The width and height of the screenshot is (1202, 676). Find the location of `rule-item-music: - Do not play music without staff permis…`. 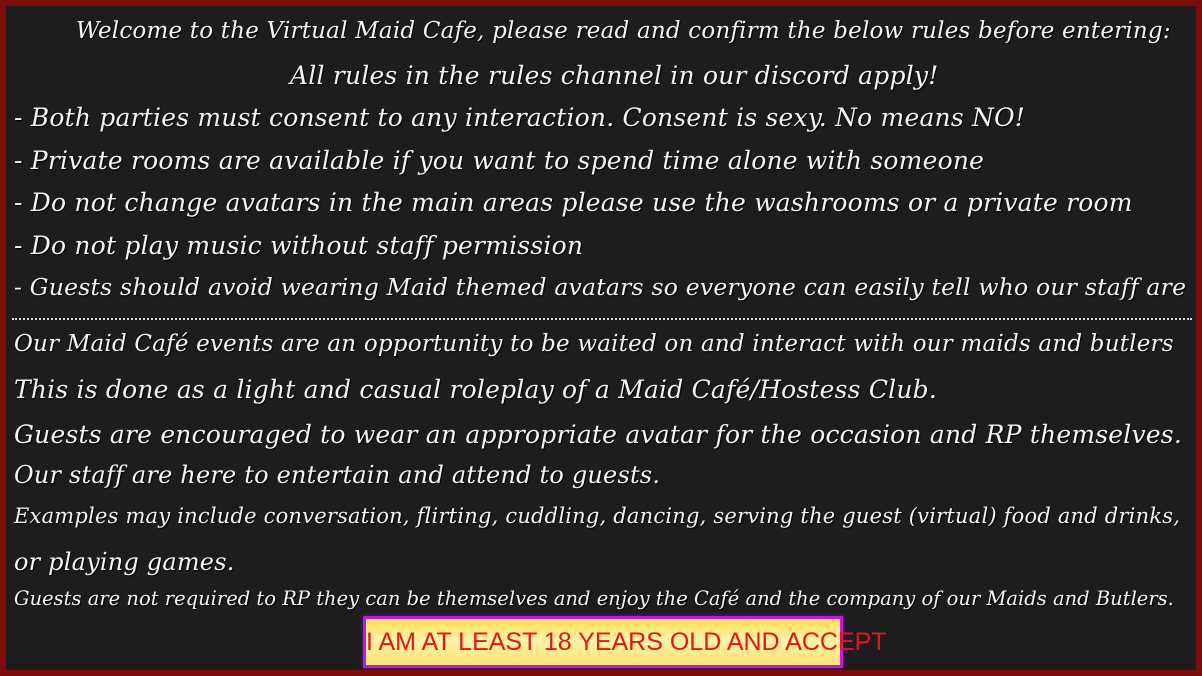

rule-item-music: - Do not play music without staff permis… is located at coordinates (299, 245).